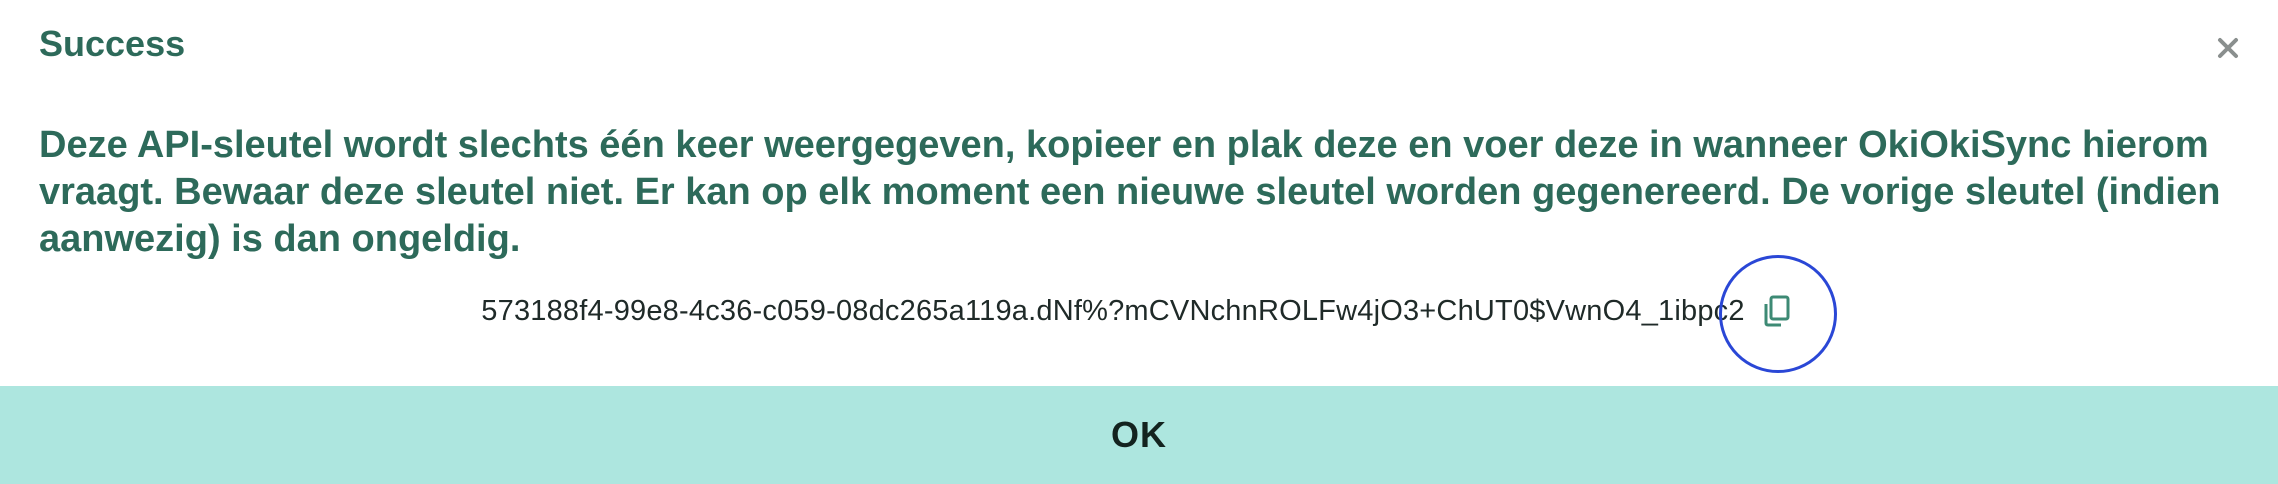 This screenshot has height=484, width=2278. I want to click on close-icon, so click(2228, 48).